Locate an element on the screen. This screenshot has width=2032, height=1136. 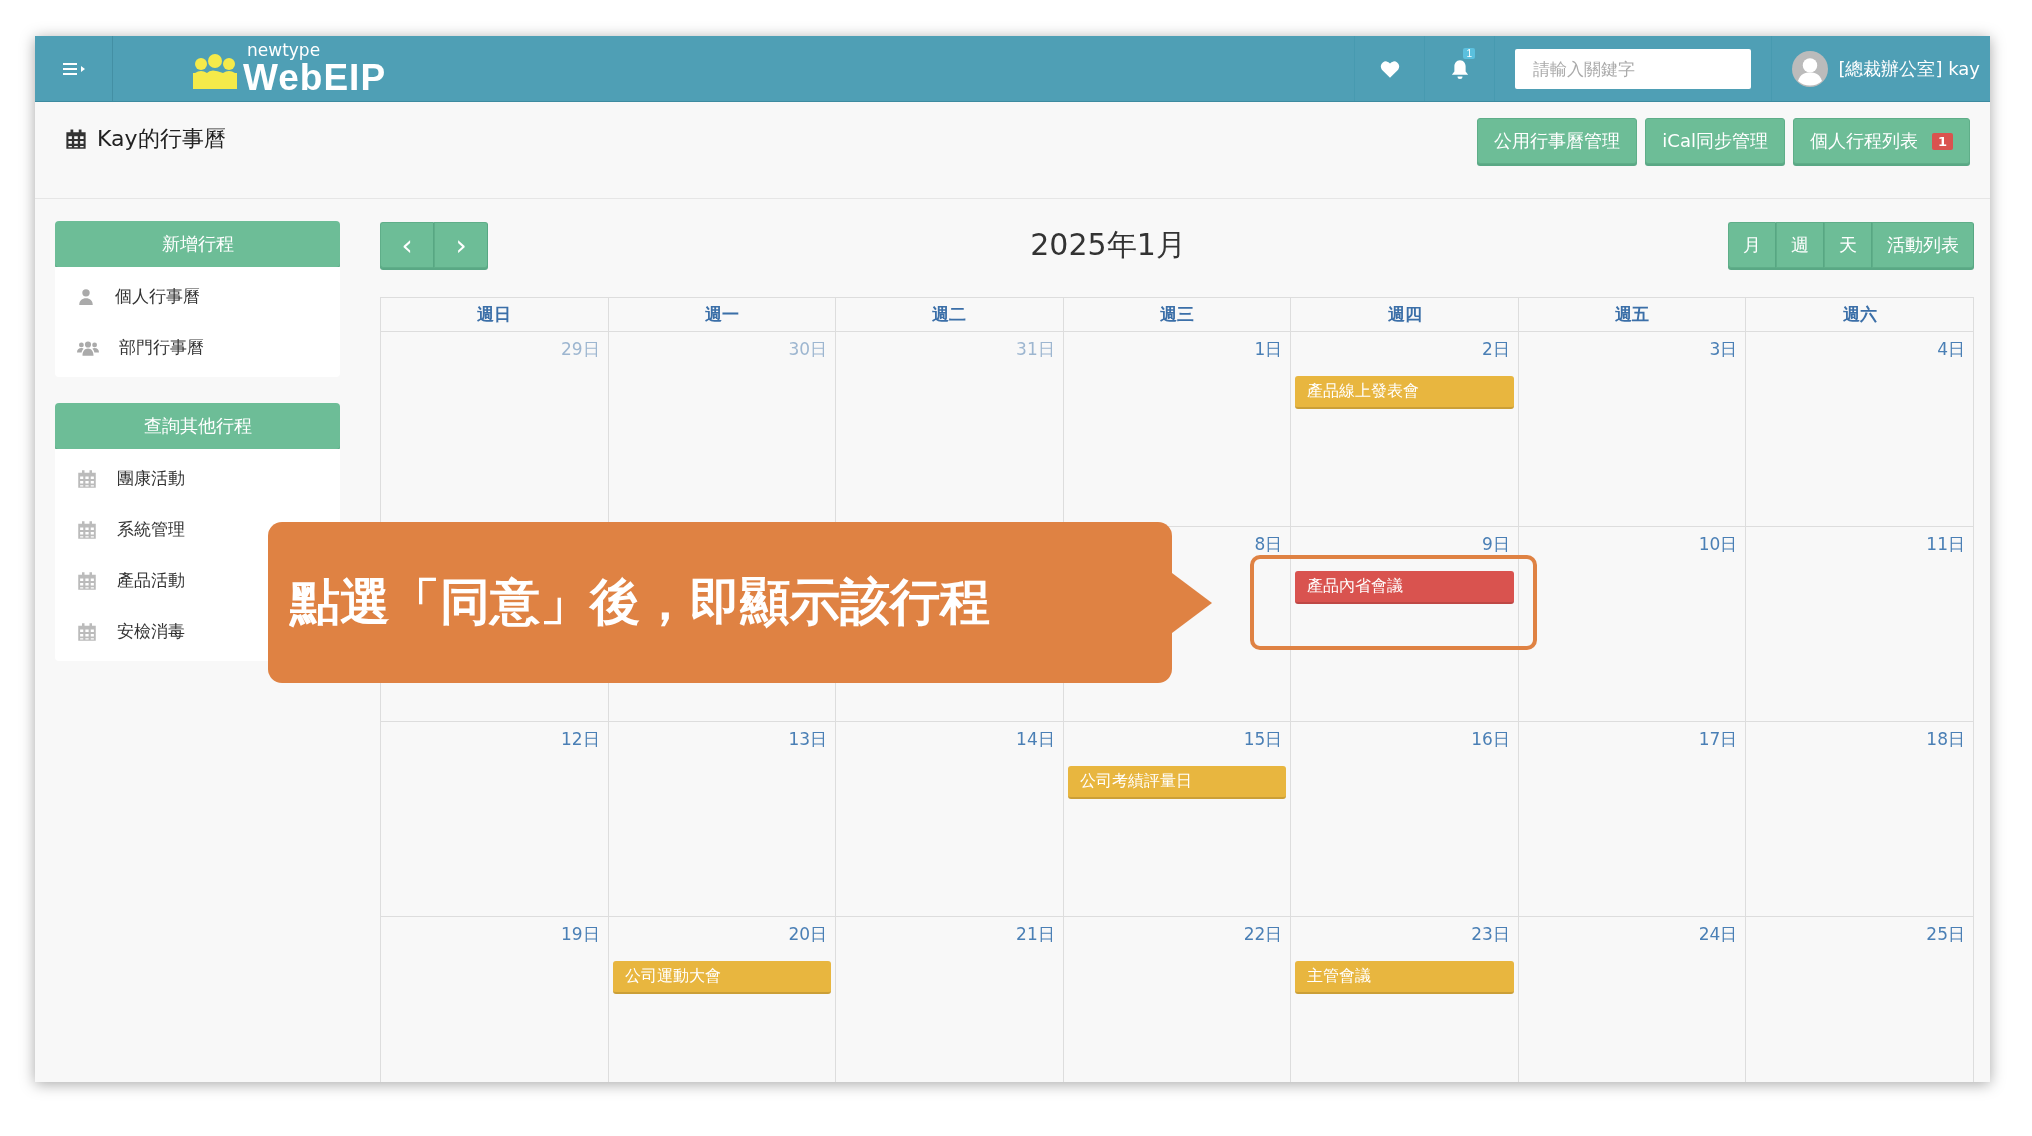
day-number: 24日 is located at coordinates (1718, 934).